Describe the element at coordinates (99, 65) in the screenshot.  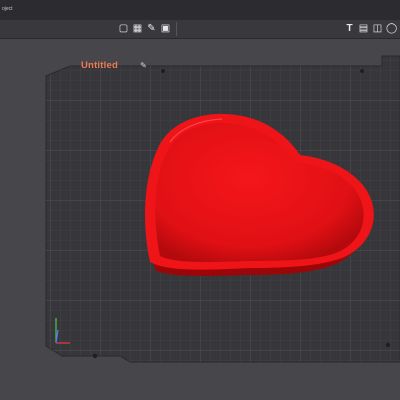
I see `plate-title: Untitled` at that location.